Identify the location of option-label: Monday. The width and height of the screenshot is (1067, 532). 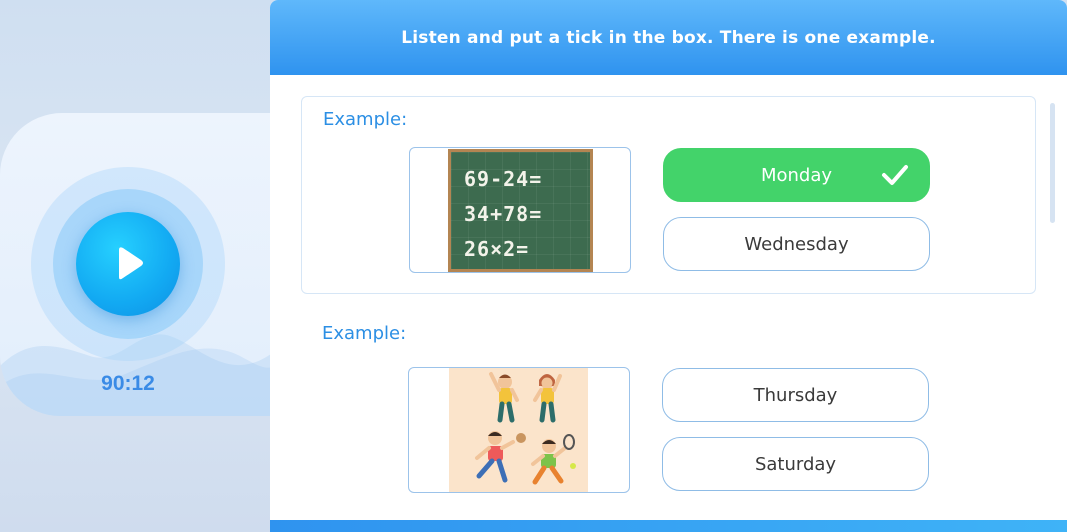
(796, 175).